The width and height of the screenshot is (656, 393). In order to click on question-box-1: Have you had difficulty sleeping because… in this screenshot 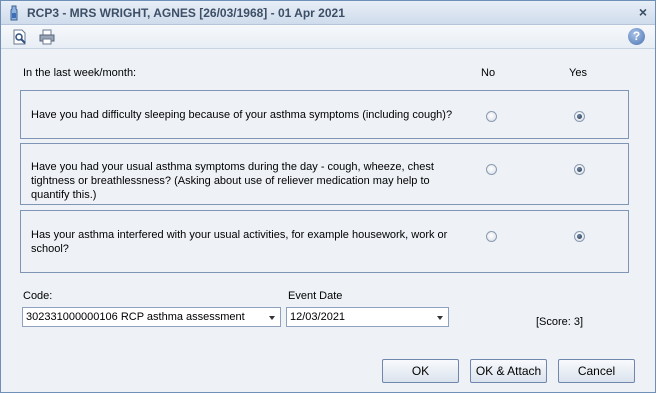, I will do `click(324, 114)`.